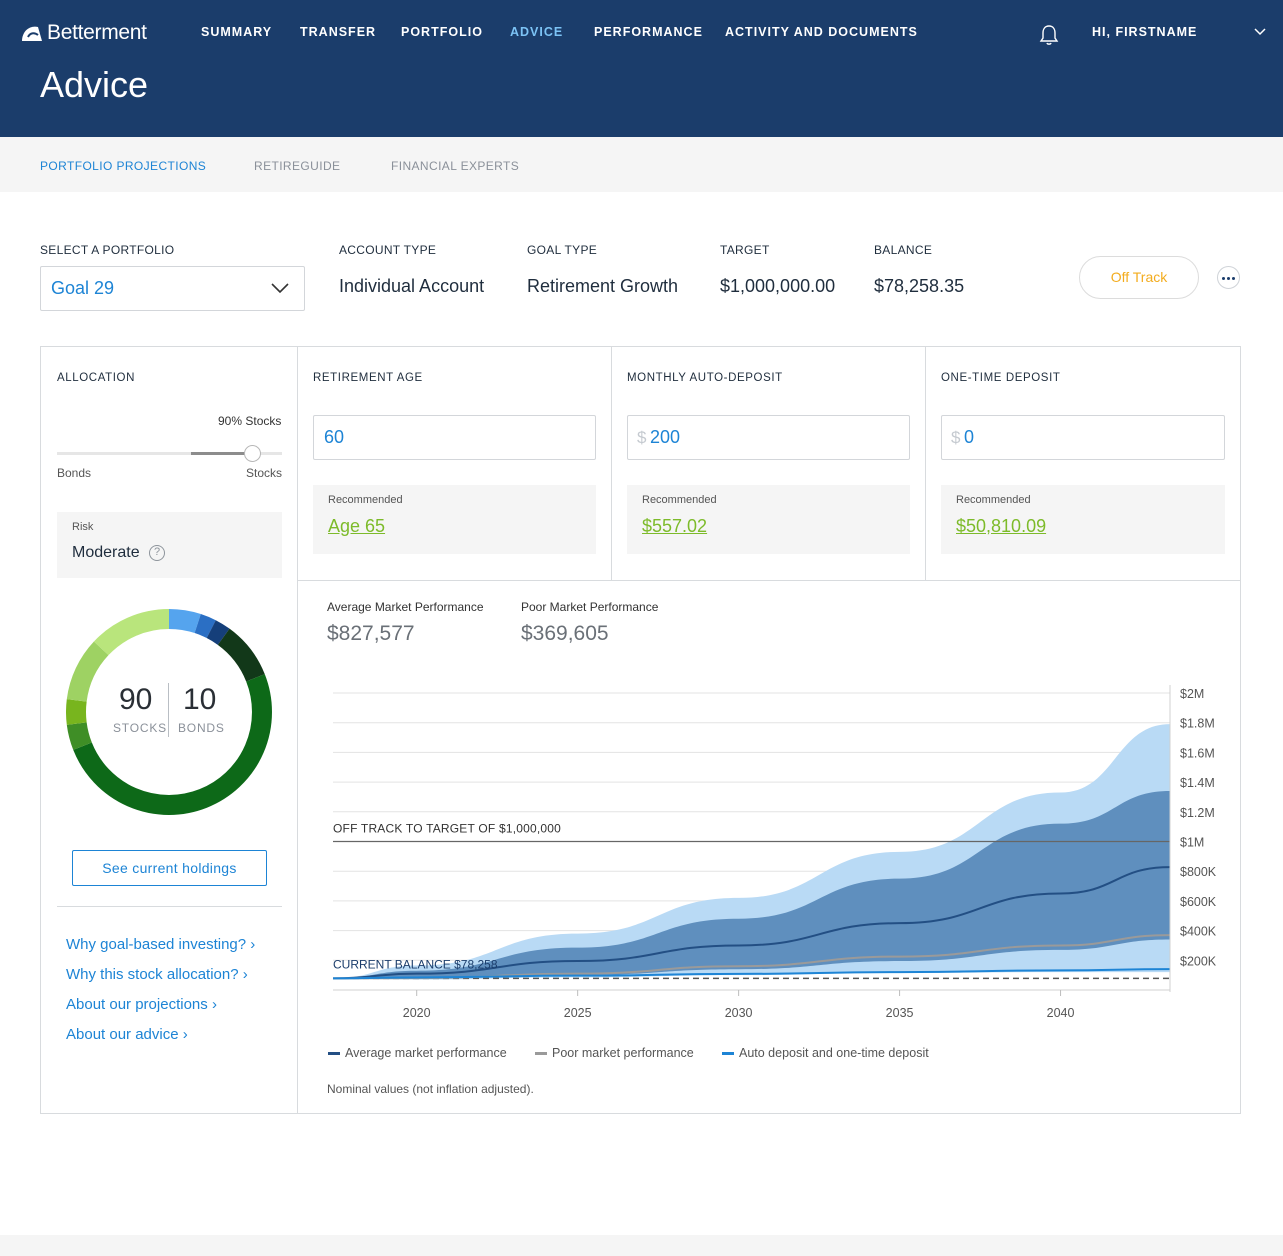 Image resolution: width=1283 pixels, height=1256 pixels. I want to click on status-badge: Off Track, so click(1139, 277).